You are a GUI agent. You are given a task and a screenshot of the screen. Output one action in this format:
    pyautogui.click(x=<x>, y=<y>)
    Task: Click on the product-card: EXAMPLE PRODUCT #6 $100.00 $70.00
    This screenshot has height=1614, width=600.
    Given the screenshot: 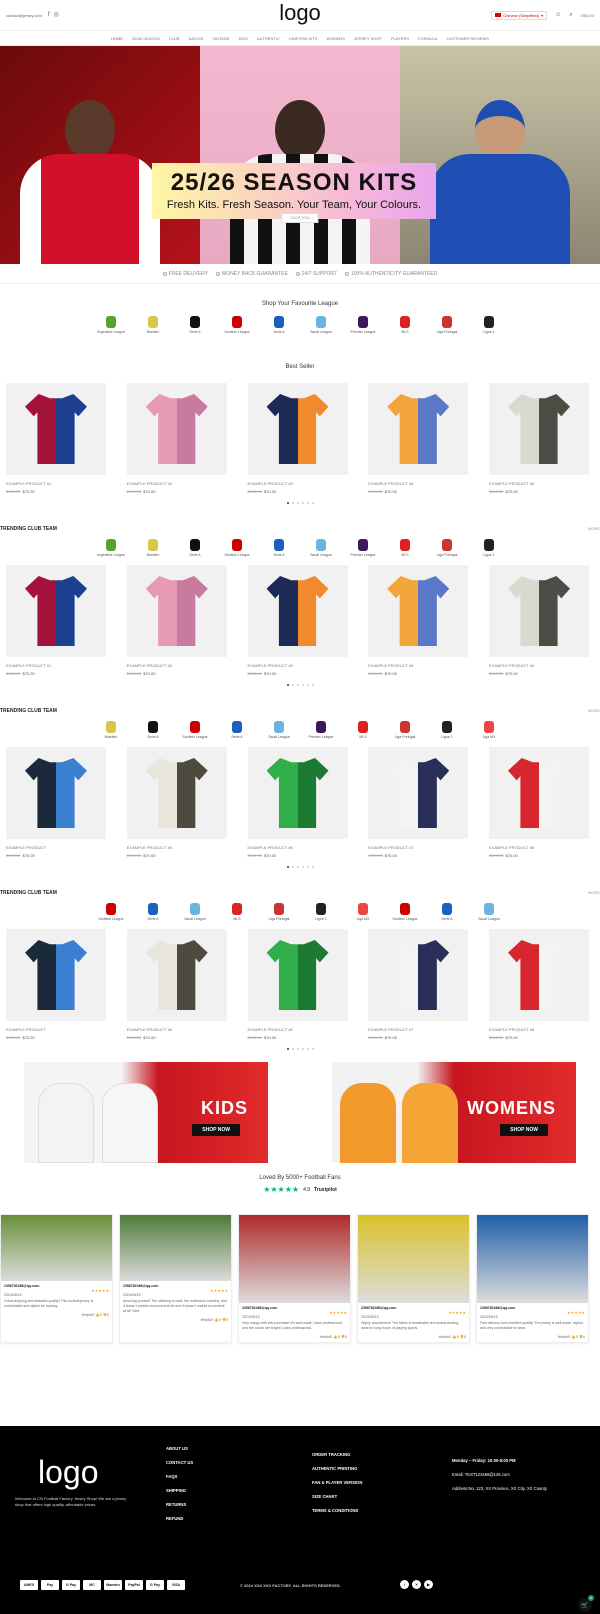 What is the action you would take?
    pyautogui.click(x=300, y=802)
    